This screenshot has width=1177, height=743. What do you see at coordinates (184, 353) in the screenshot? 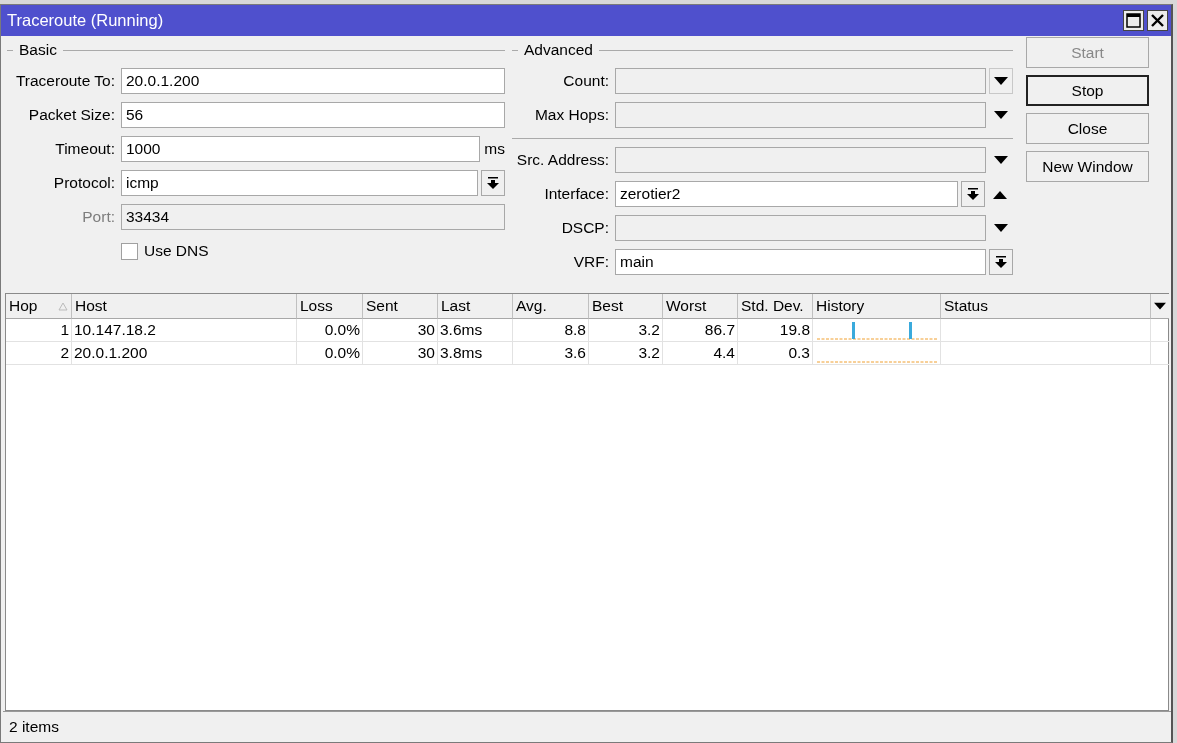
I see `table-cell: 20.0.1.200` at bounding box center [184, 353].